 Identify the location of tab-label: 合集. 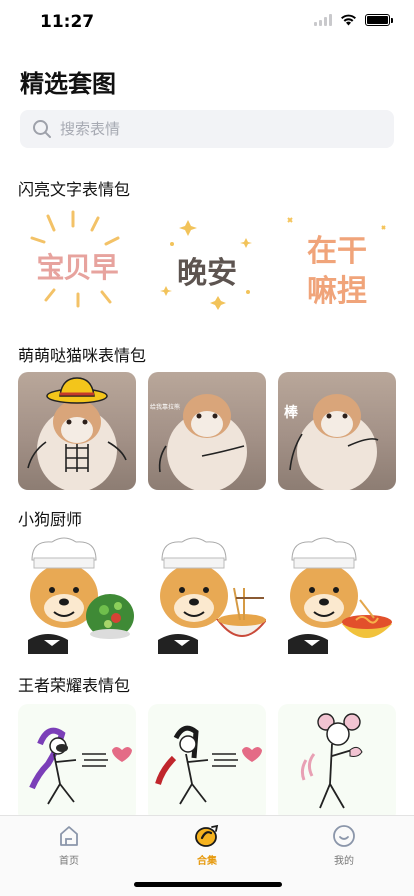
(207, 861).